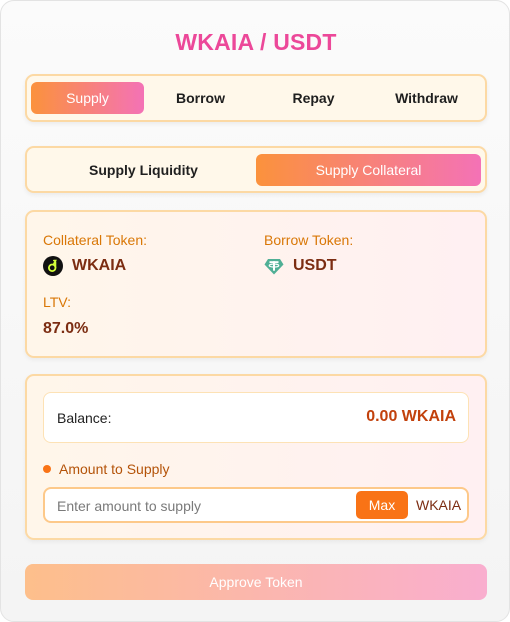  Describe the element at coordinates (315, 265) in the screenshot. I see `borrow-token-name: USDT` at that location.